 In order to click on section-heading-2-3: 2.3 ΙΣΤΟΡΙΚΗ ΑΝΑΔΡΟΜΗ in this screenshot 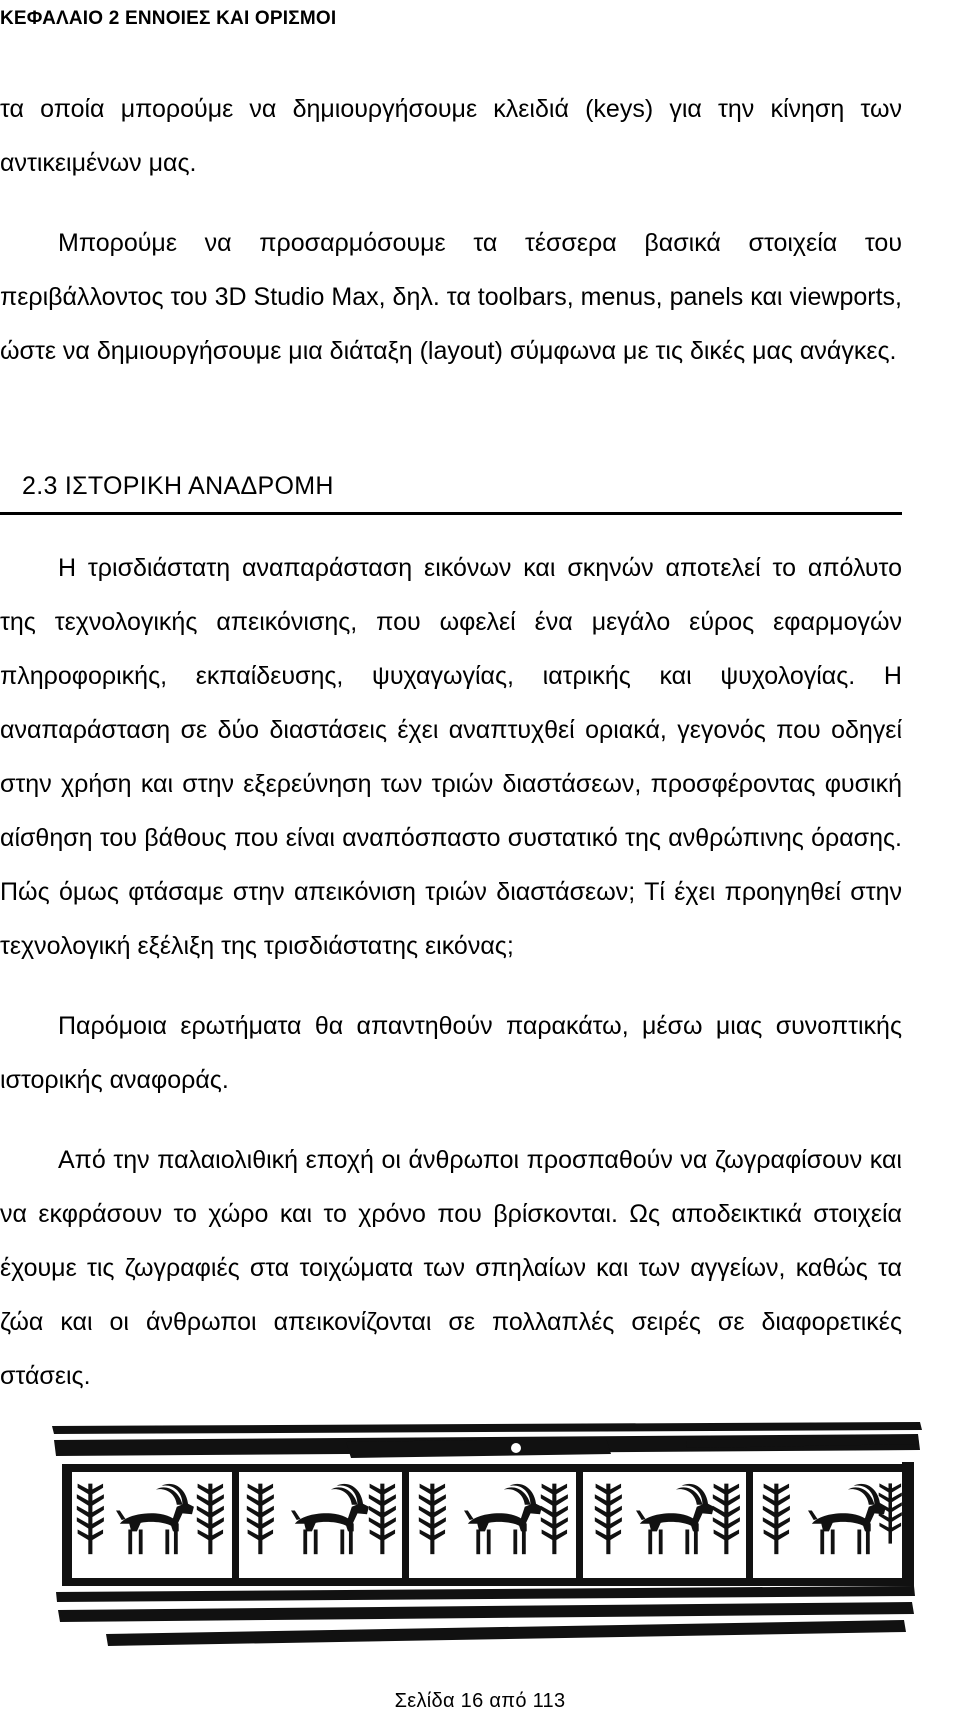, I will do `click(178, 486)`.